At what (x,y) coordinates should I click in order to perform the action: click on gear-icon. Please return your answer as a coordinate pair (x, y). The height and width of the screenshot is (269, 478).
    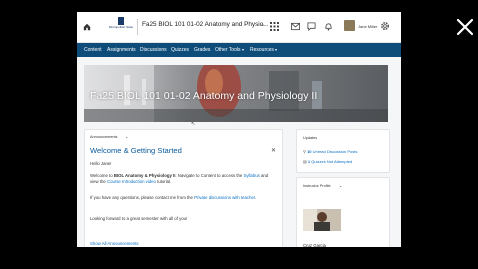
    Looking at the image, I should click on (385, 26).